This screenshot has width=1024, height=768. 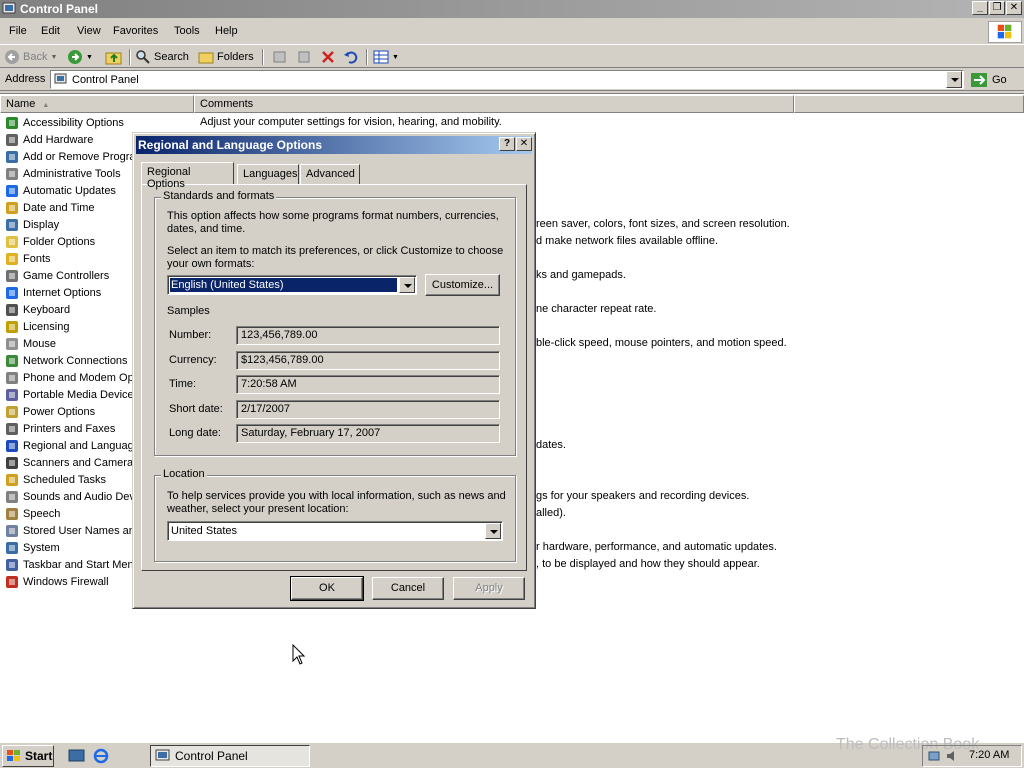 I want to click on network-icon, so click(x=935, y=756).